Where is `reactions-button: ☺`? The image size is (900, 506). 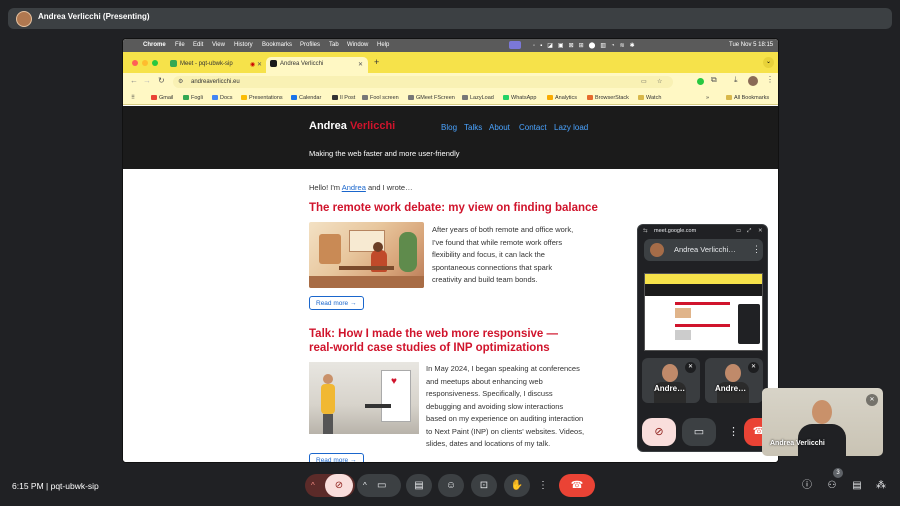 reactions-button: ☺ is located at coordinates (451, 485).